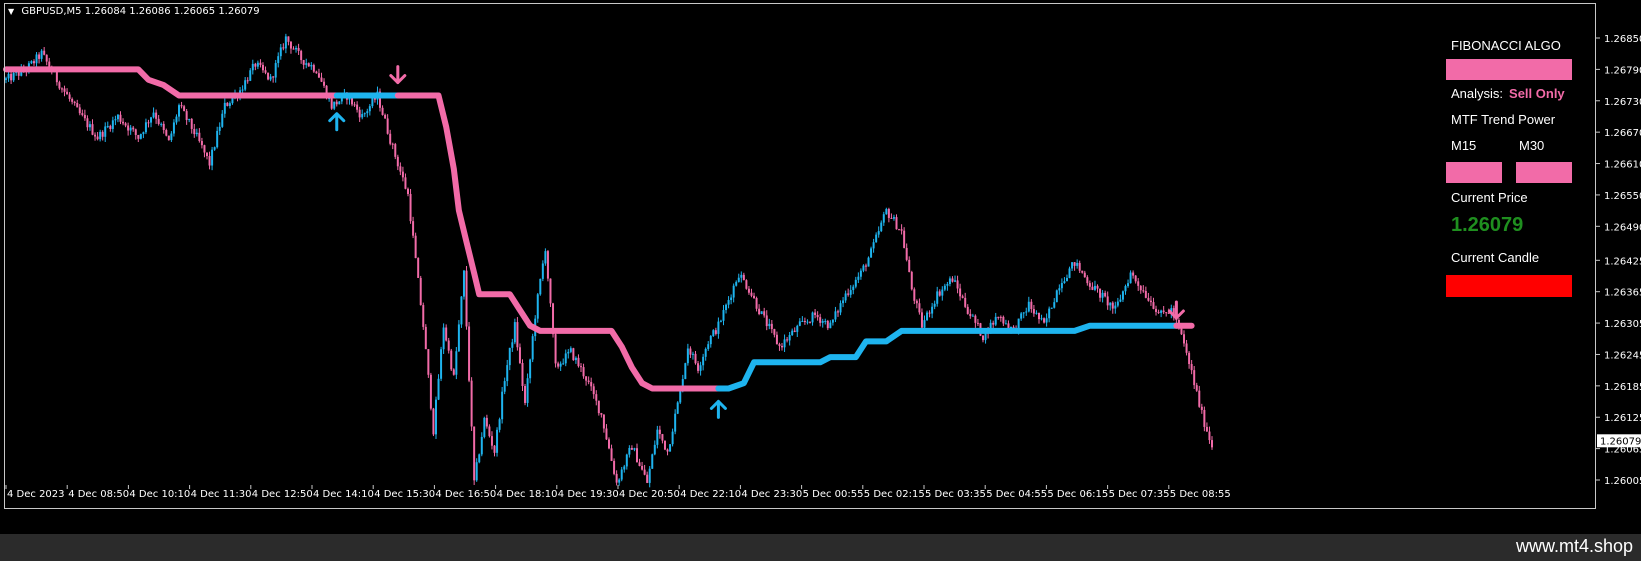 The image size is (1641, 561). I want to click on current-price-label: Current Price, so click(1489, 197).